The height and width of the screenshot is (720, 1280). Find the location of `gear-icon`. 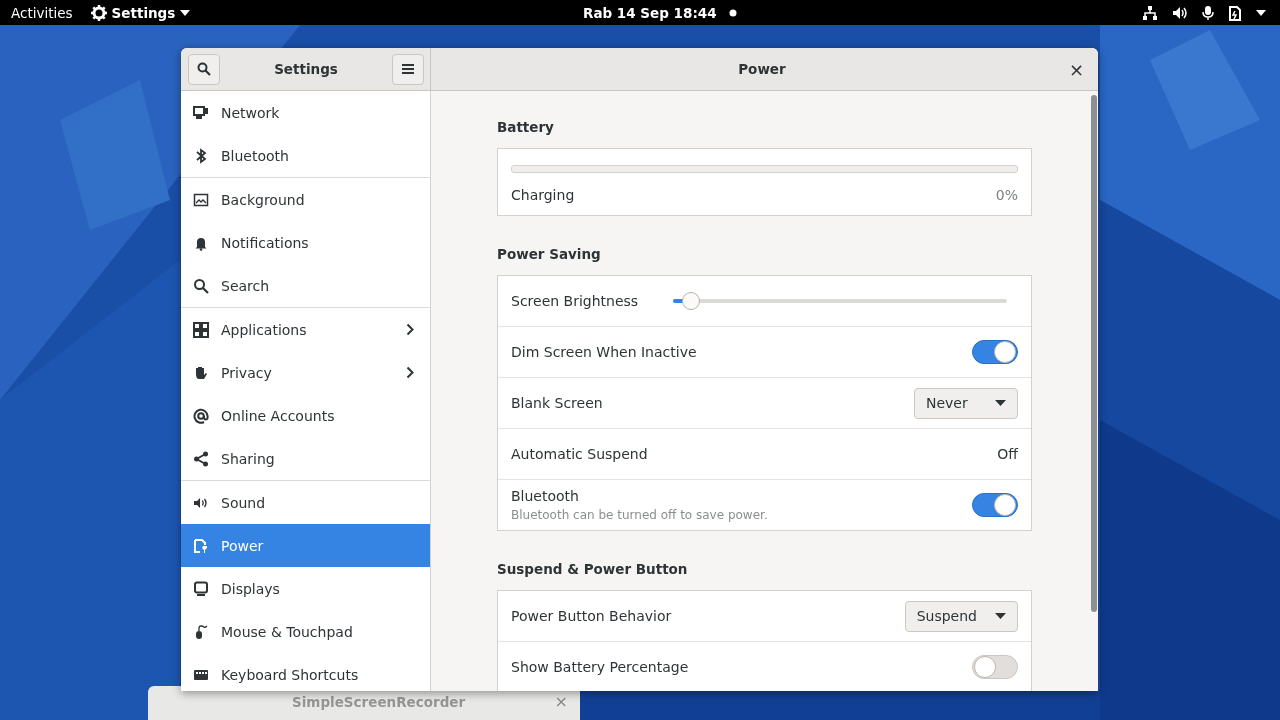

gear-icon is located at coordinates (98, 12).